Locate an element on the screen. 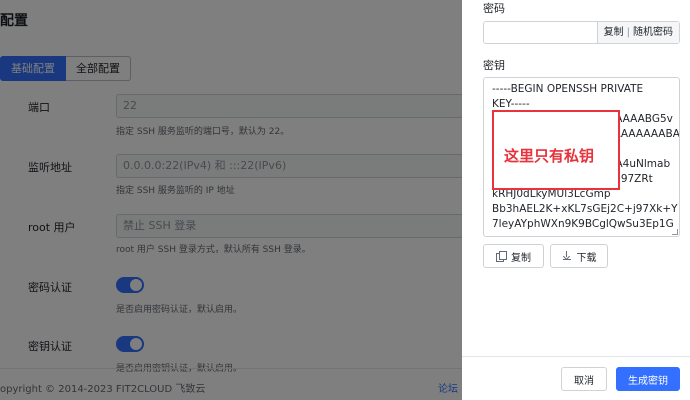  copy-key-label: 复制 is located at coordinates (521, 258).